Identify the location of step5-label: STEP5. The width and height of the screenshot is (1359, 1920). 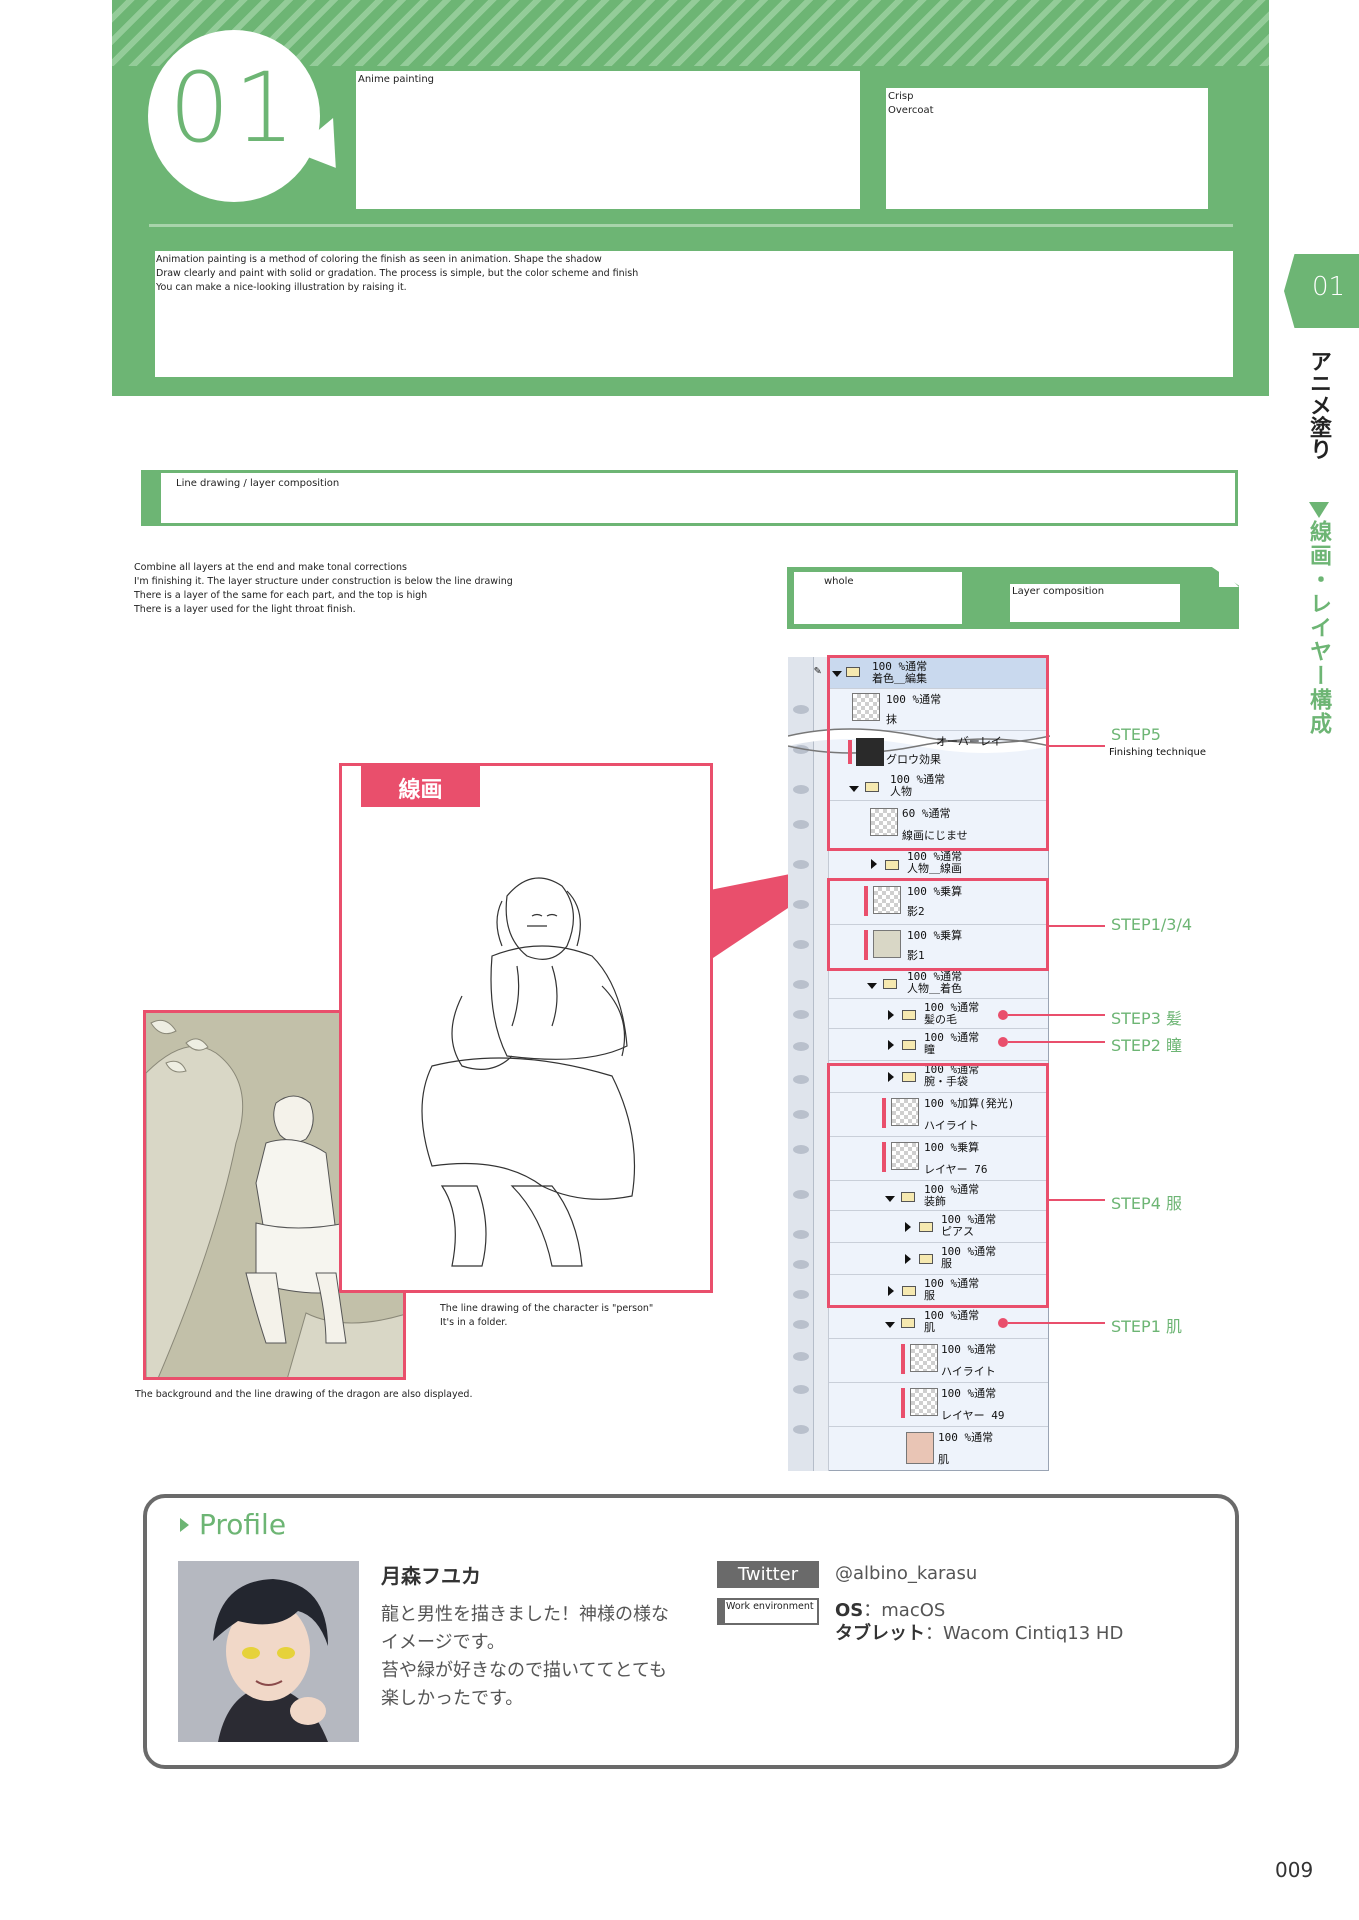
(1136, 734).